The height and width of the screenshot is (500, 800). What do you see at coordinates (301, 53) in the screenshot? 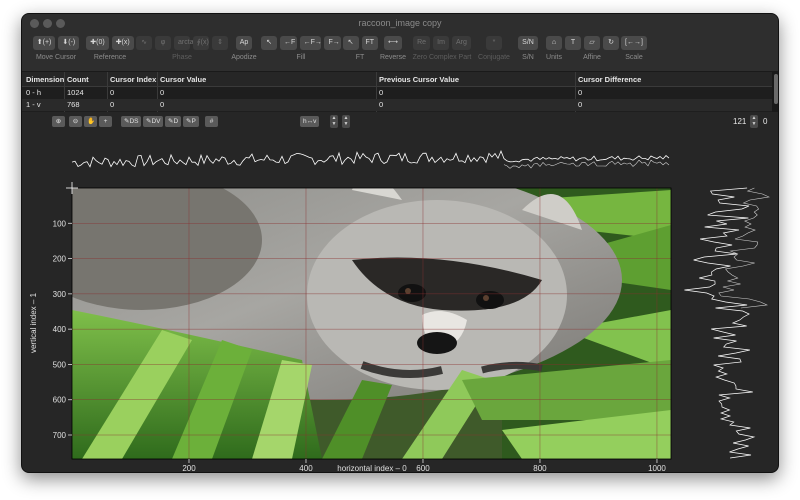
I see `toolbar-group-fill: ↖ ←F ←F→ F→ Fill` at bounding box center [301, 53].